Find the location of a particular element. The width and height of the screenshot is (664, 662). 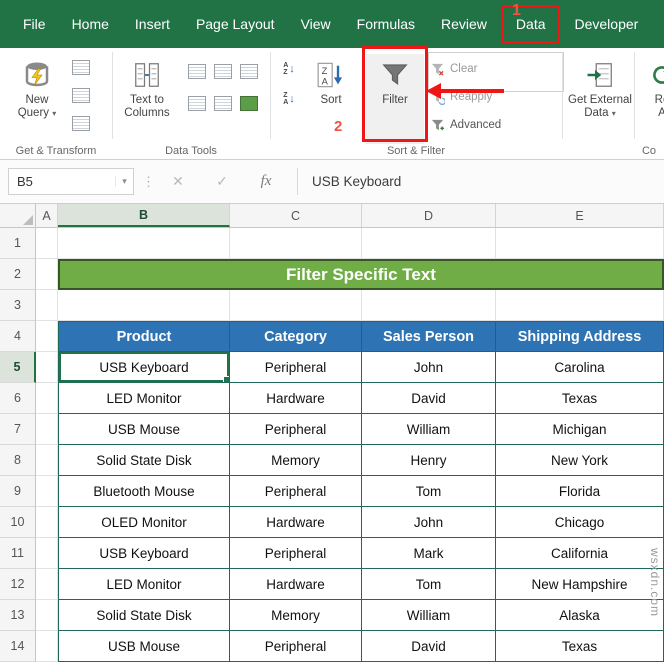

sort-button: Z A Sort is located at coordinates (331, 99).